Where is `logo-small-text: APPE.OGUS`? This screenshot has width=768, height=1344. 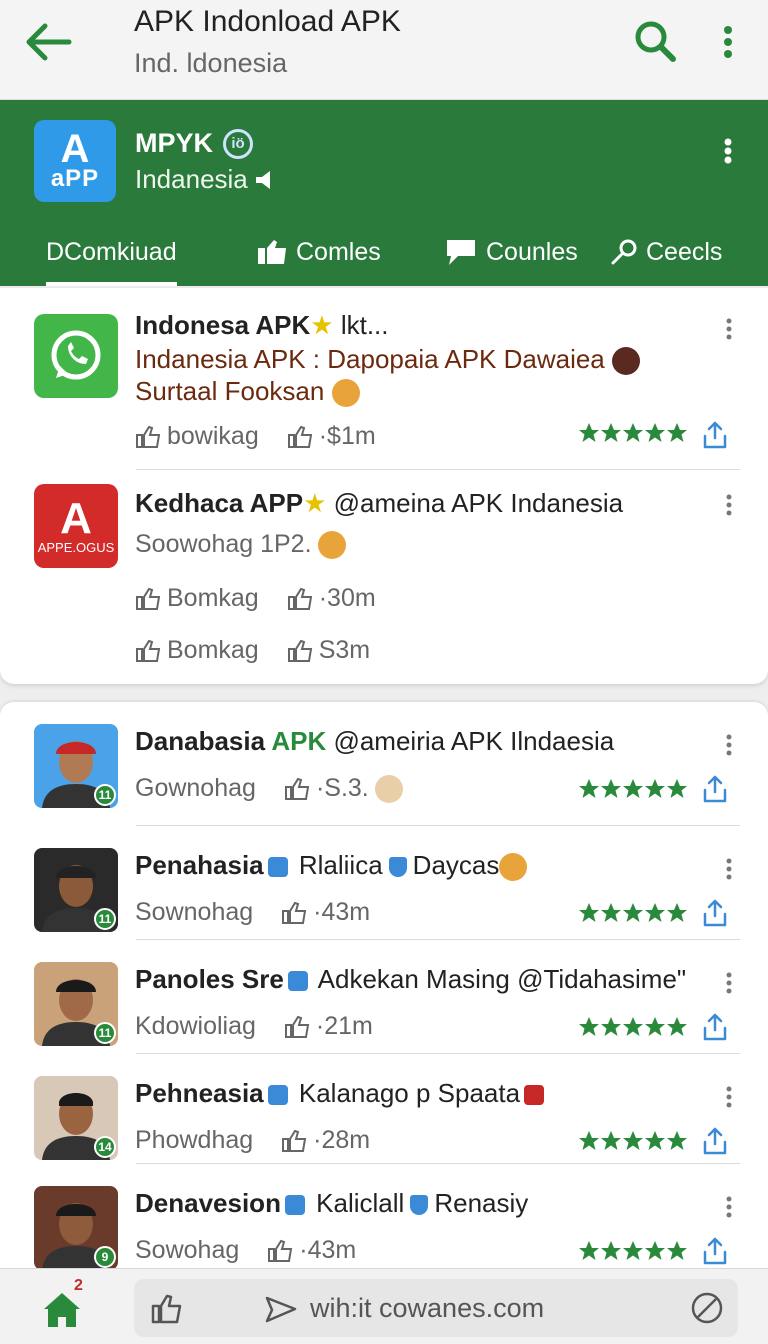
logo-small-text: APPE.OGUS is located at coordinates (76, 547).